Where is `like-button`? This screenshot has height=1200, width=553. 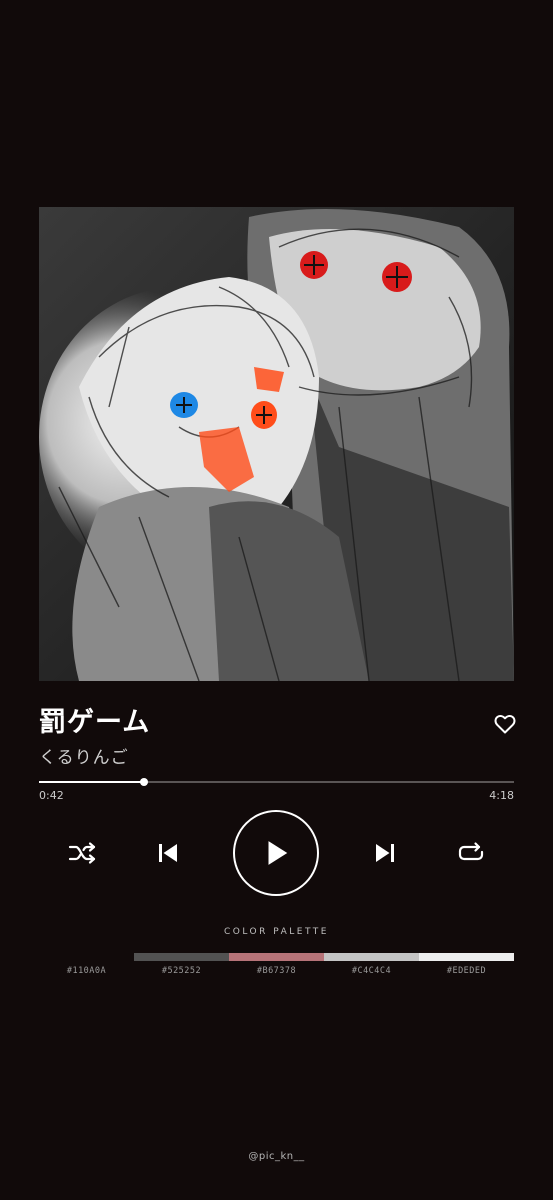 like-button is located at coordinates (505, 724).